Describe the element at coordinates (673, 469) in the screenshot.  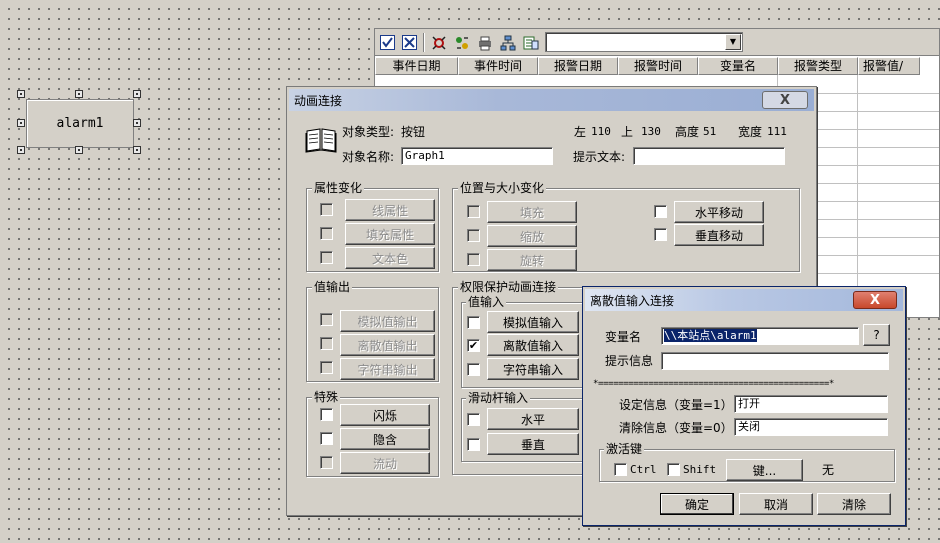
I see `shift-checkbox` at that location.